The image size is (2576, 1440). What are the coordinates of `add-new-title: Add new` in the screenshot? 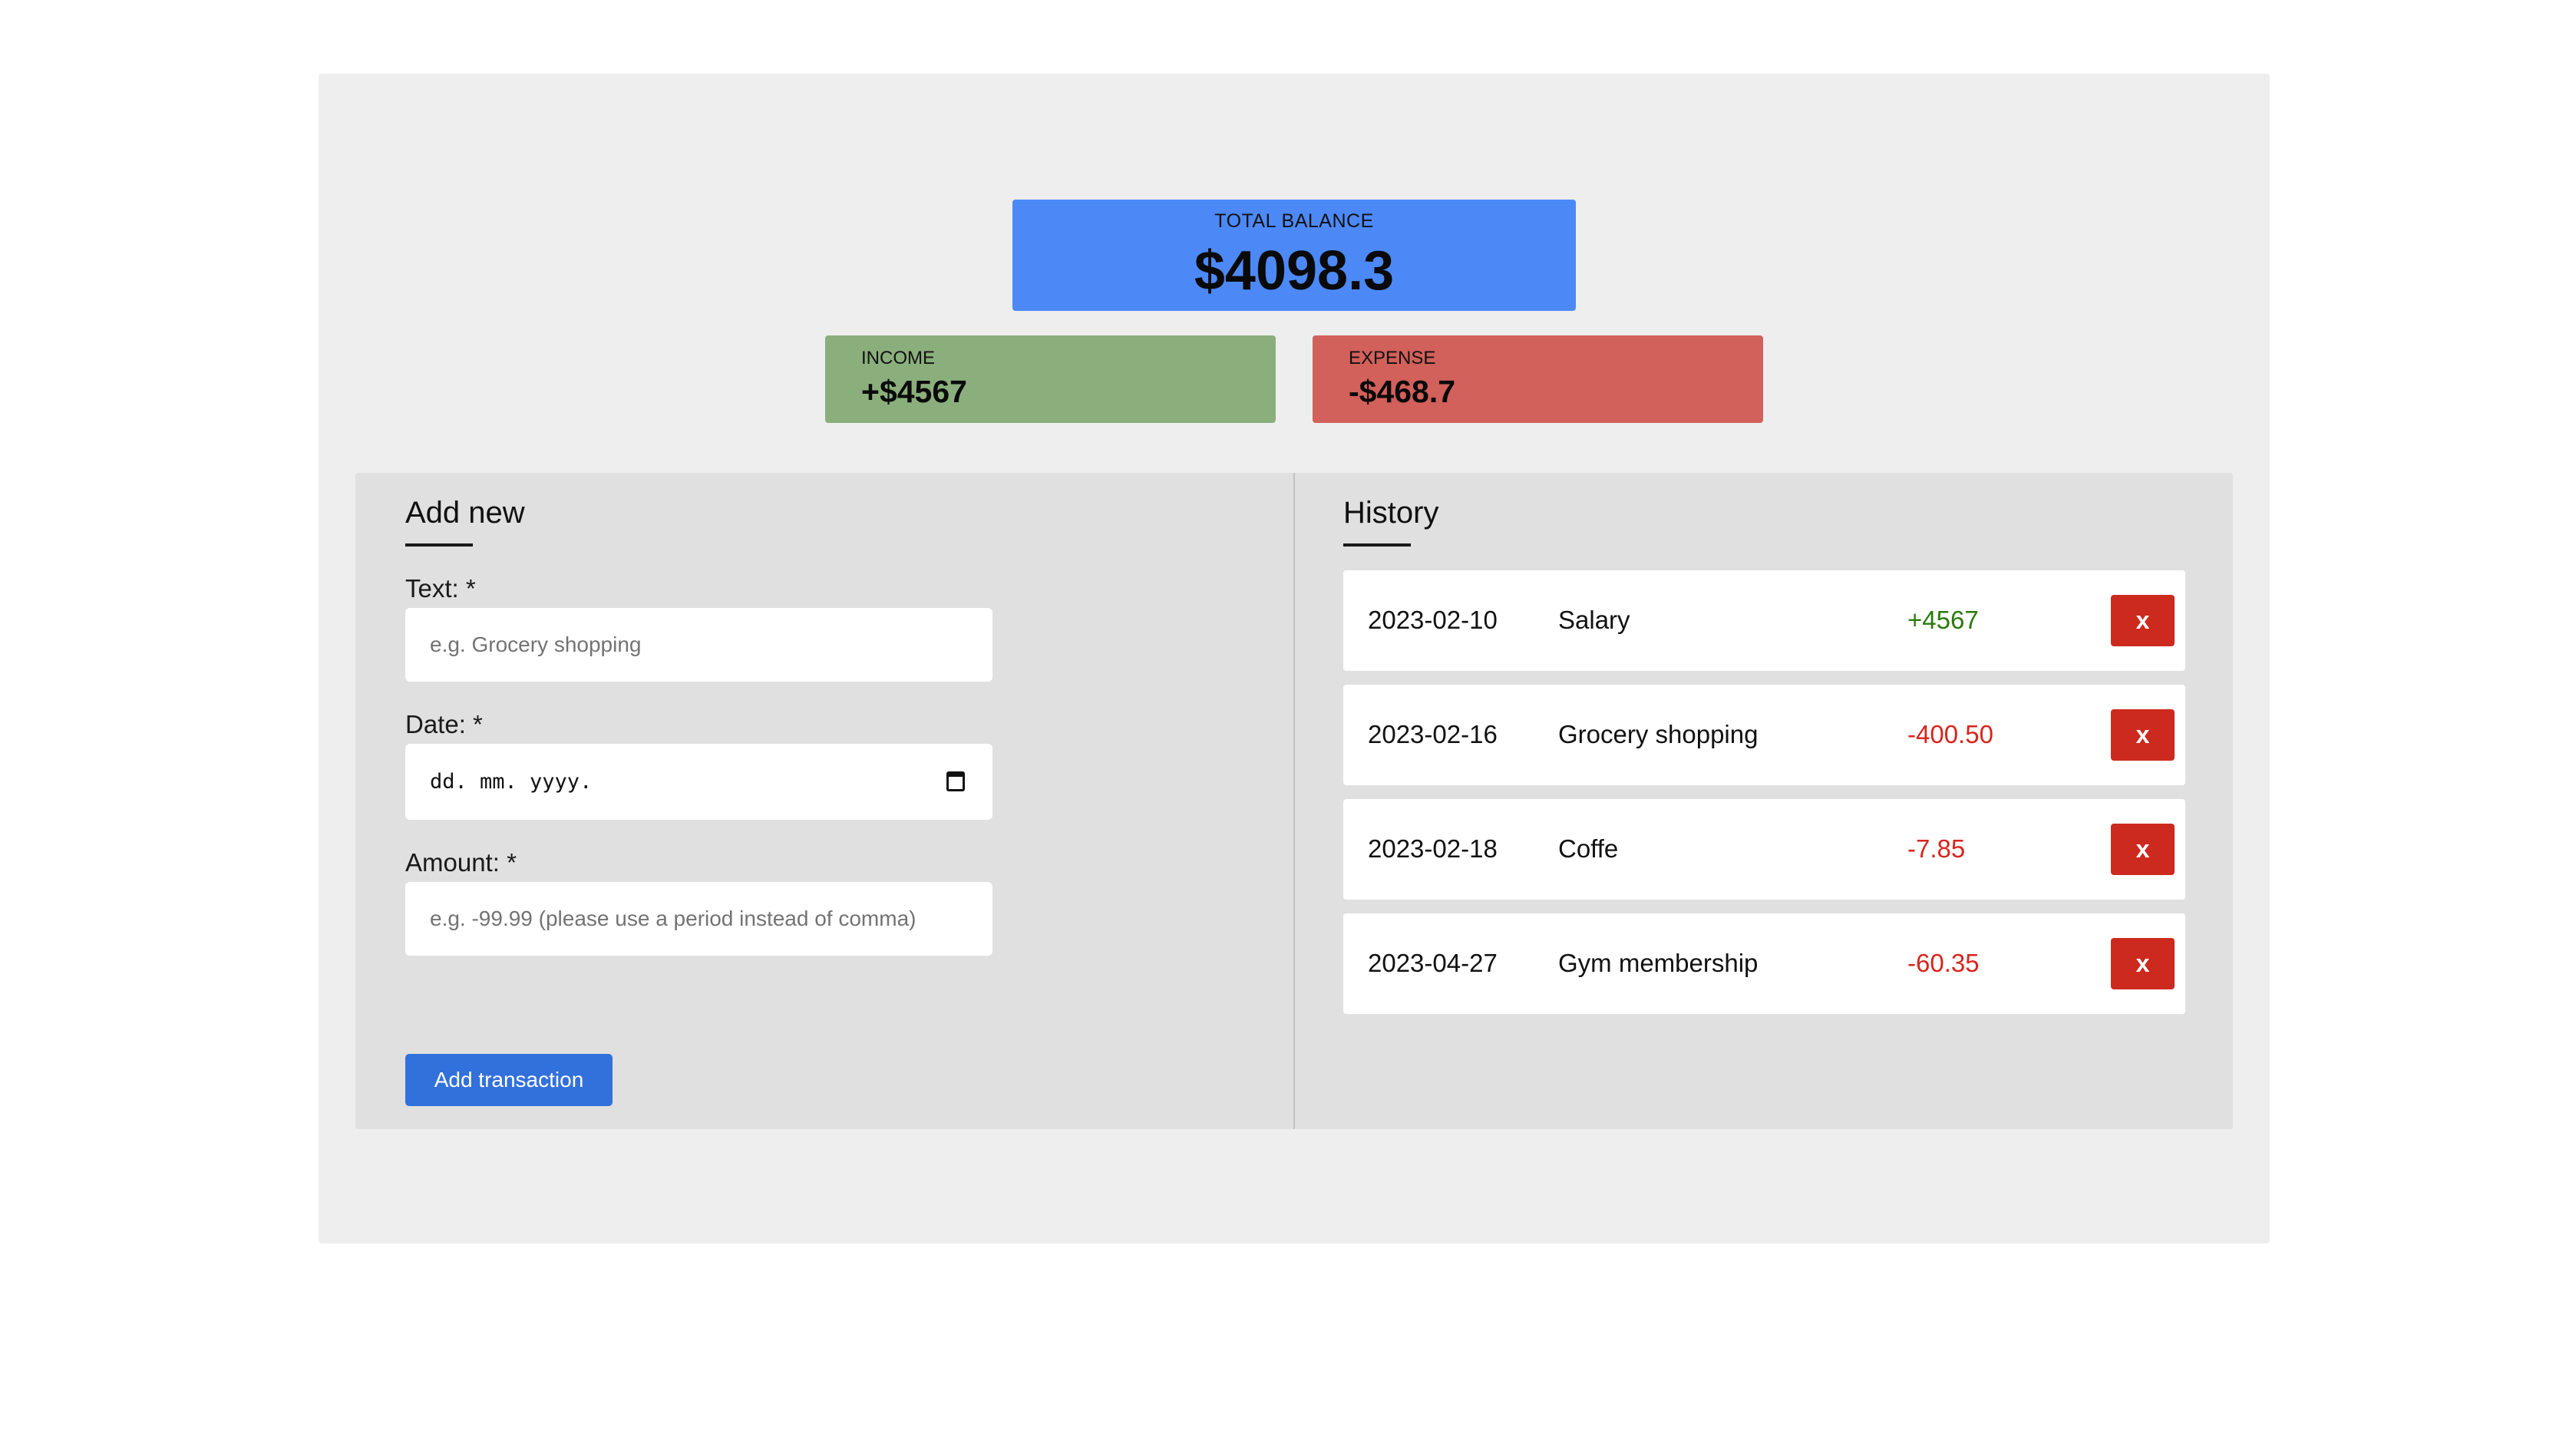 It's located at (465, 513).